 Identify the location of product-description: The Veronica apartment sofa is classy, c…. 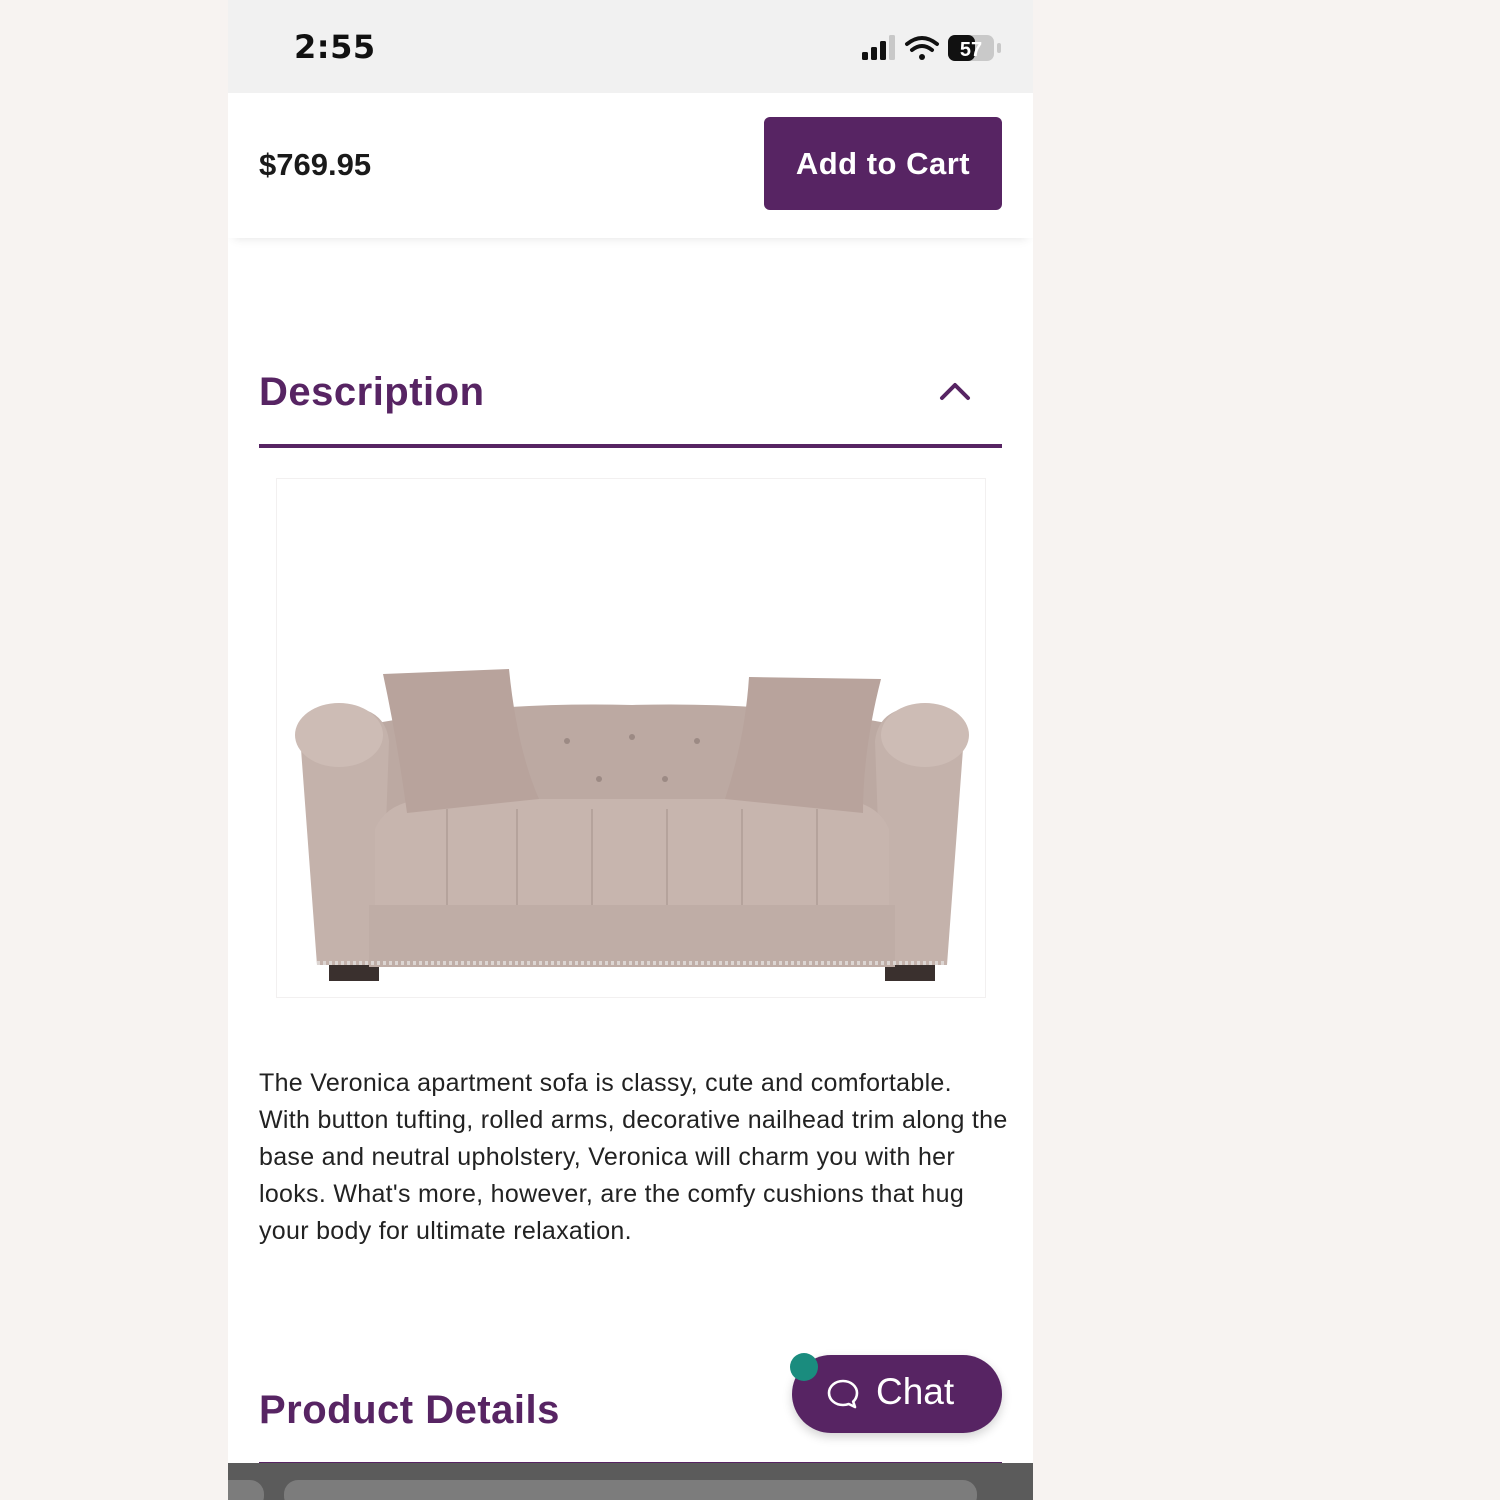
(633, 1157).